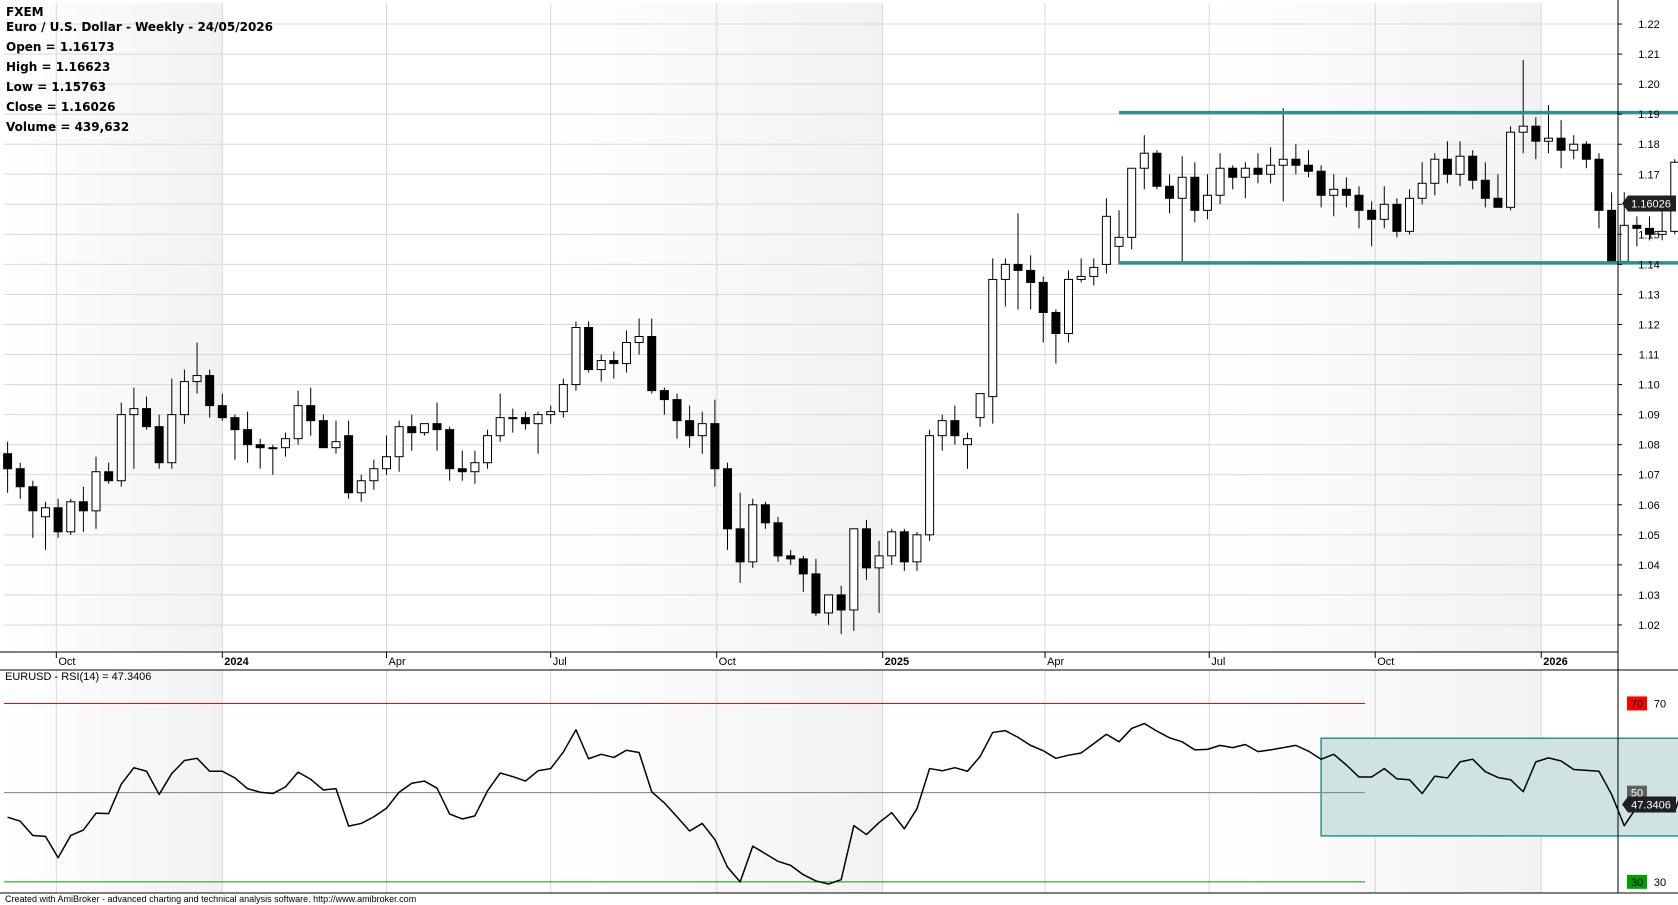  I want to click on rsi-y-tick-label-0: 30, so click(1660, 883).